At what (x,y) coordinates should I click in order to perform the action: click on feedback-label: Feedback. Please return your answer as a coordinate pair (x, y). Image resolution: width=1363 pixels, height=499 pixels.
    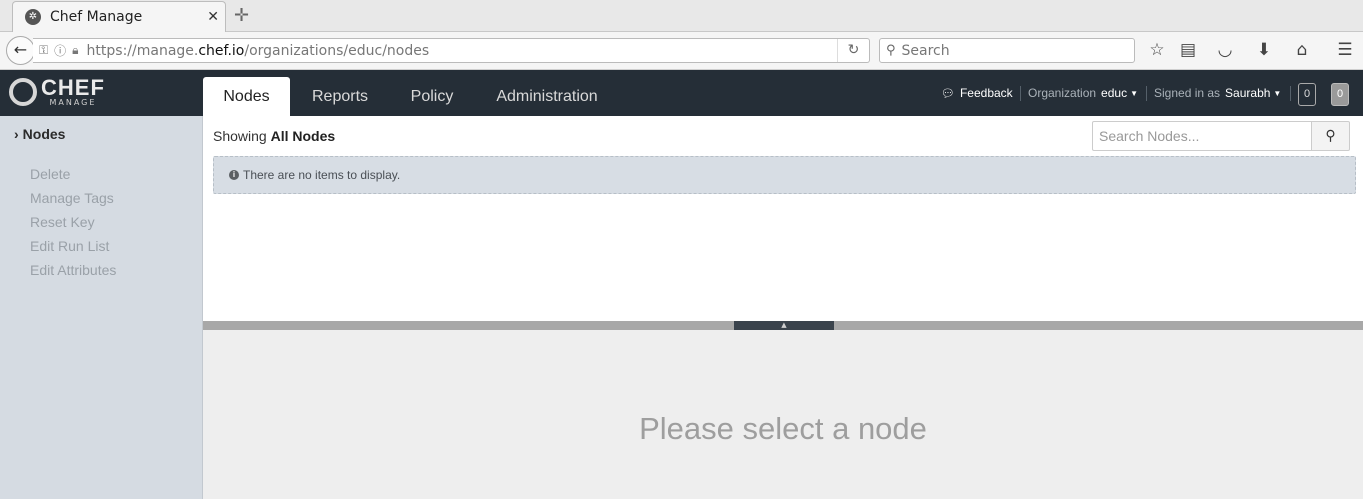
    Looking at the image, I should click on (986, 93).